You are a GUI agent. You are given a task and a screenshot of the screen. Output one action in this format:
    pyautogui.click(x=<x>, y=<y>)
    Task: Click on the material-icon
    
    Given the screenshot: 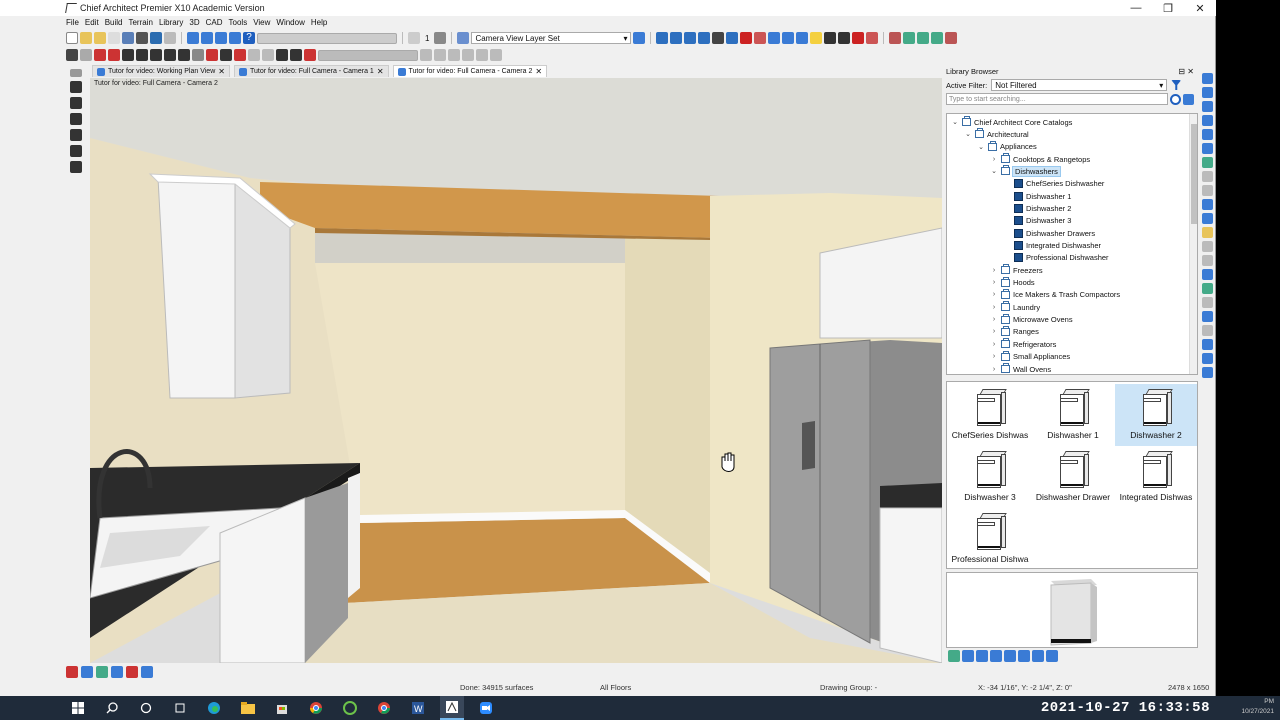 What is the action you would take?
    pyautogui.click(x=760, y=38)
    